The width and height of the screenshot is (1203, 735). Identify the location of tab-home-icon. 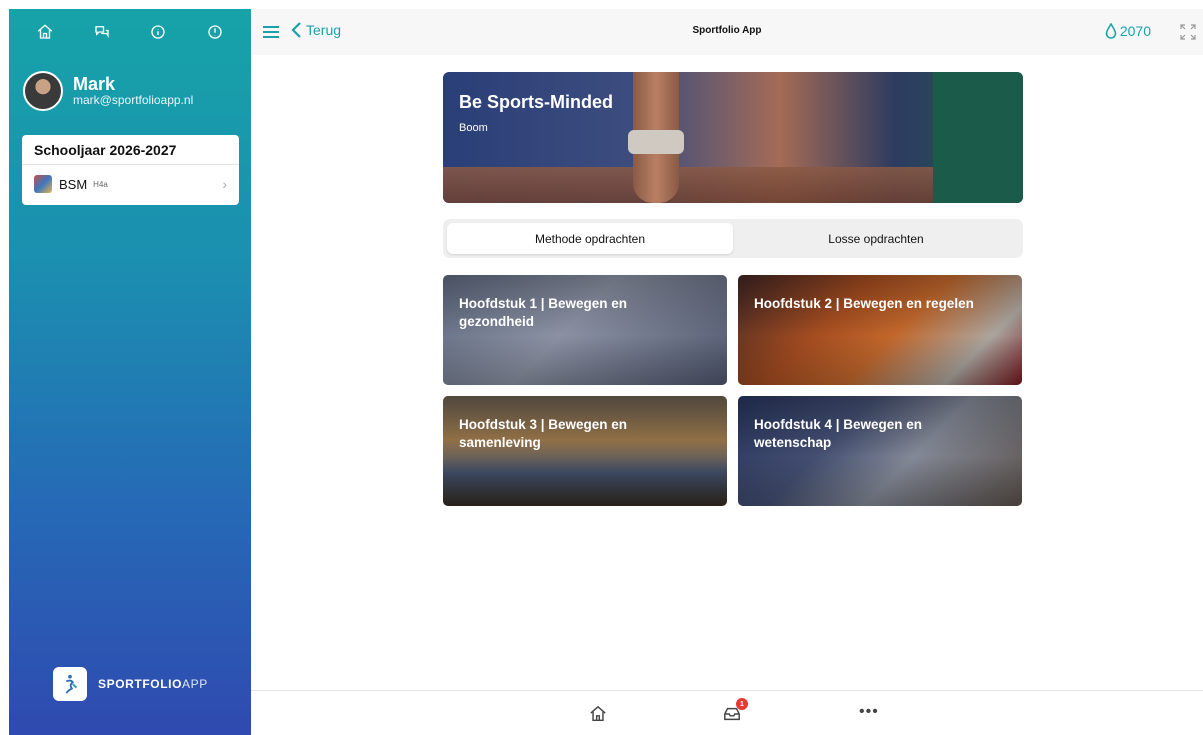
(599, 715).